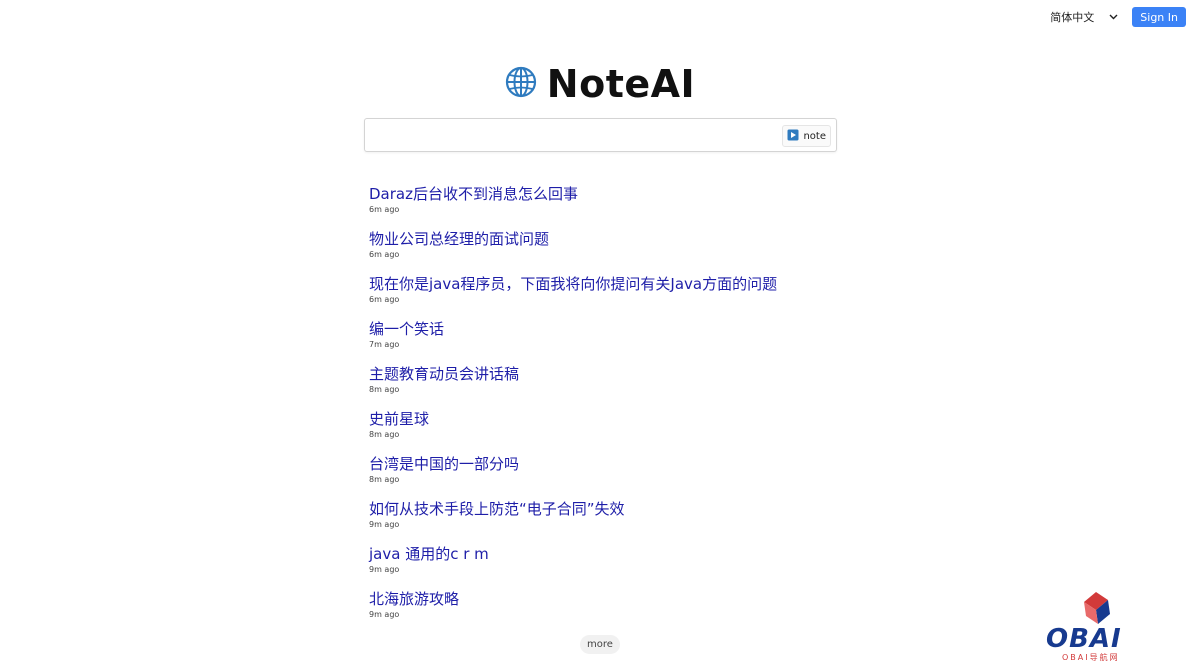 Image resolution: width=1200 pixels, height=672 pixels. What do you see at coordinates (719, 194) in the screenshot?
I see `history-link: Daraz后台收不到消息怎么回事` at bounding box center [719, 194].